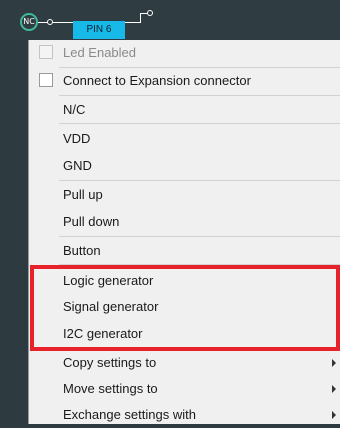  I want to click on pin-wire-right, so click(133, 22).